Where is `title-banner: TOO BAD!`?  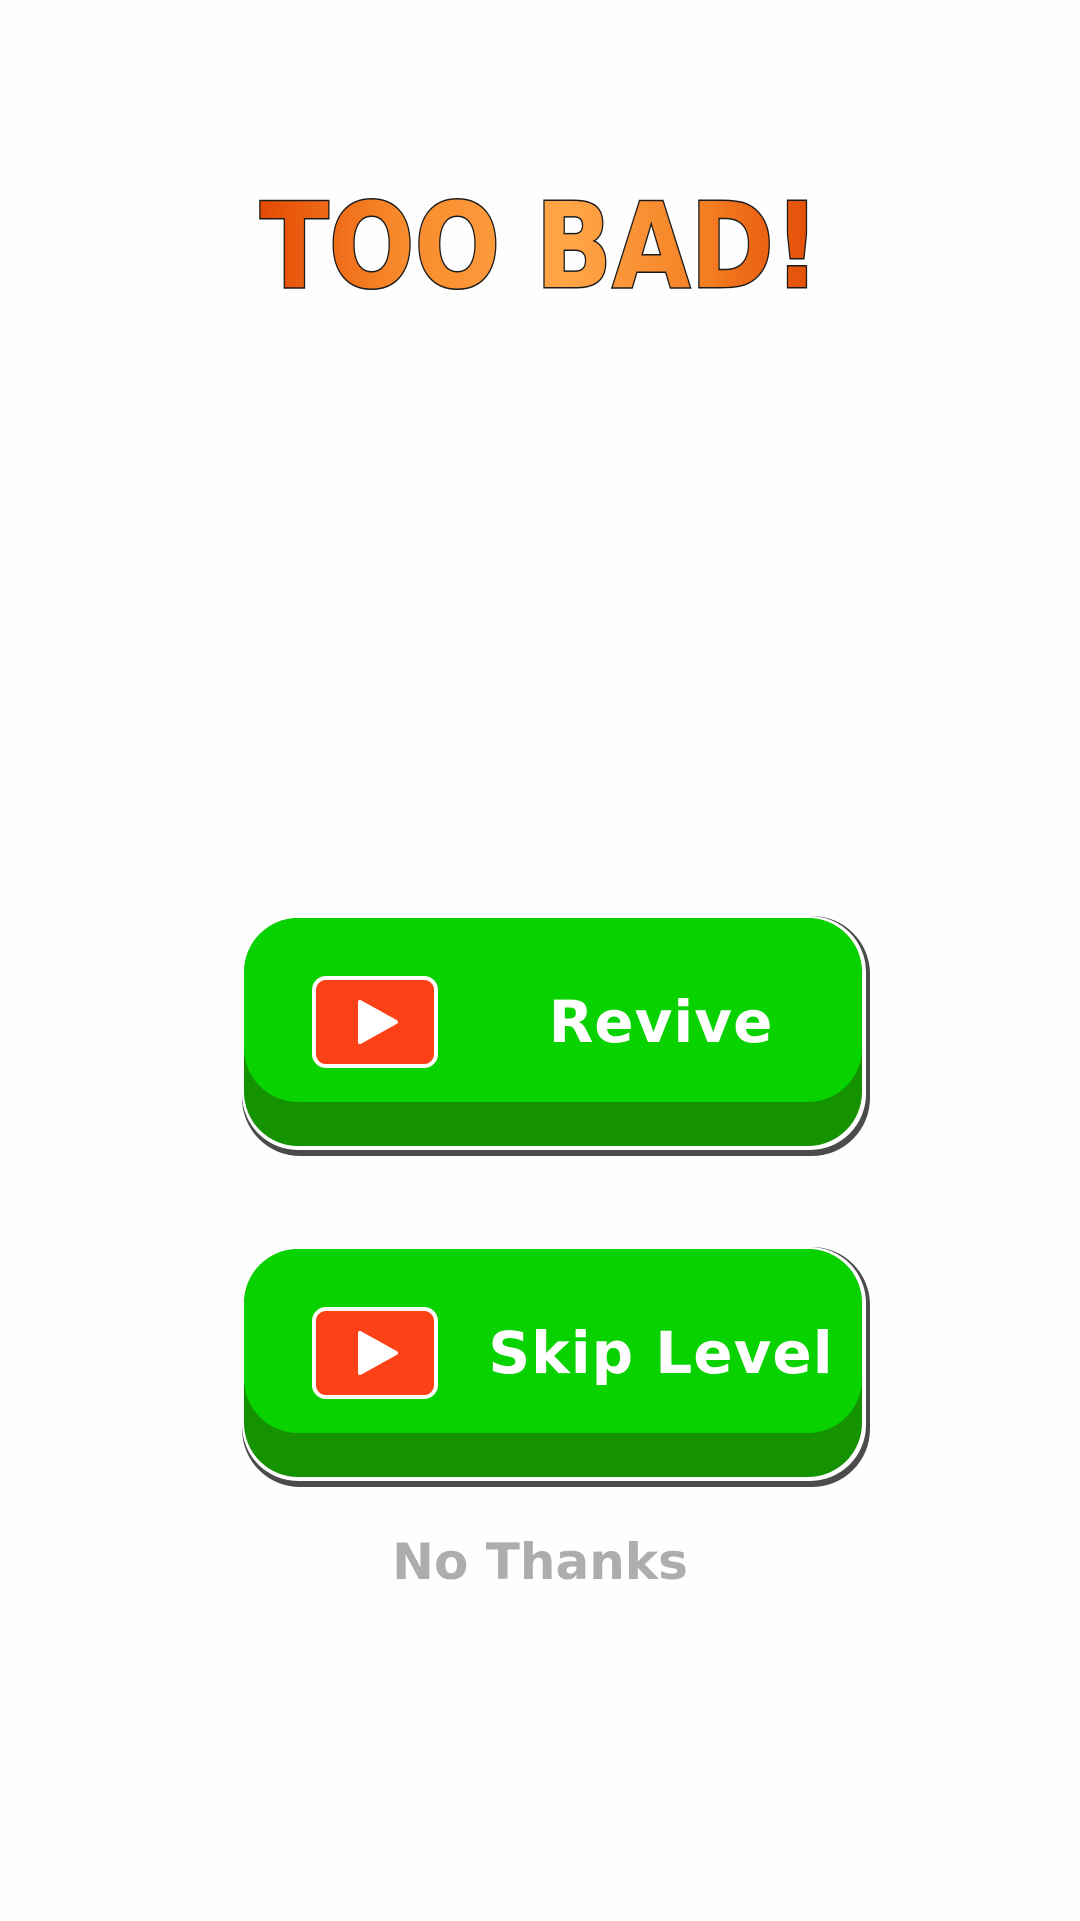 title-banner: TOO BAD! is located at coordinates (540, 245).